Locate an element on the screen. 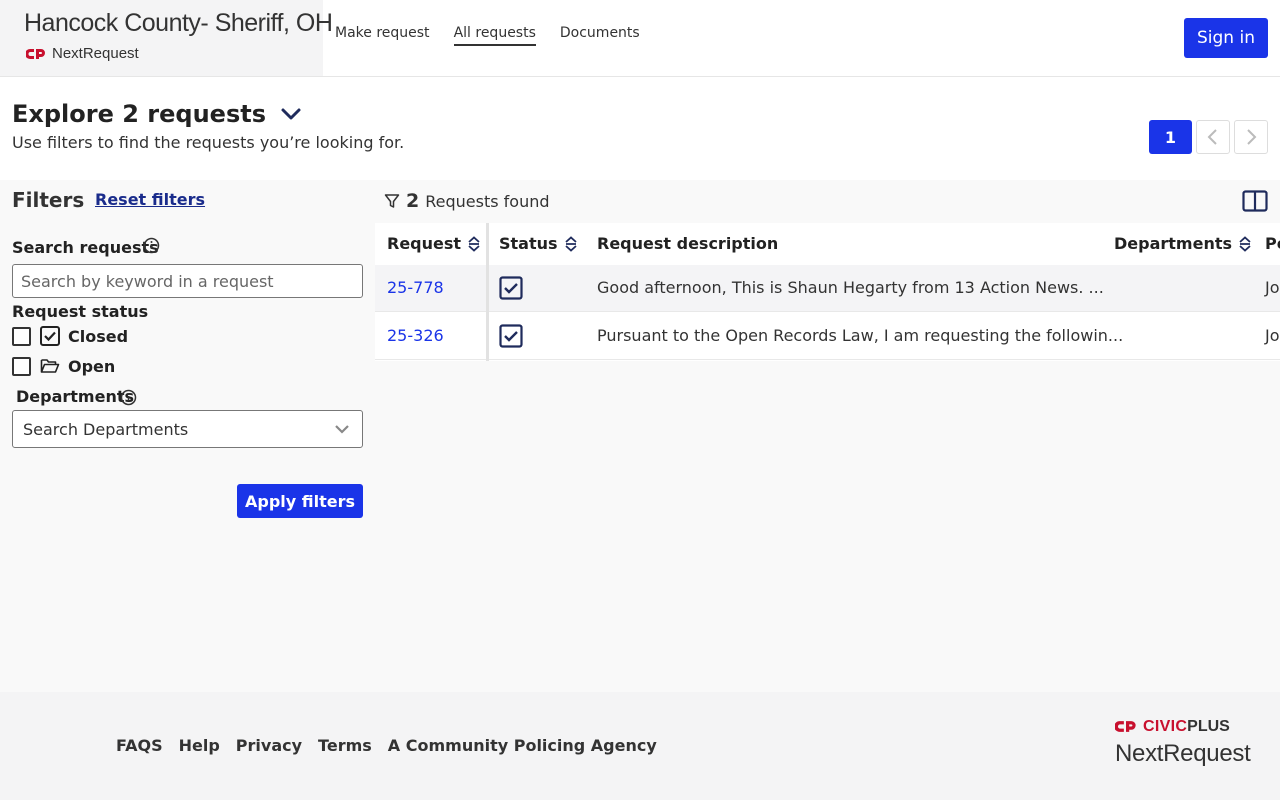  search-requests-label: Search requests is located at coordinates (85, 247).